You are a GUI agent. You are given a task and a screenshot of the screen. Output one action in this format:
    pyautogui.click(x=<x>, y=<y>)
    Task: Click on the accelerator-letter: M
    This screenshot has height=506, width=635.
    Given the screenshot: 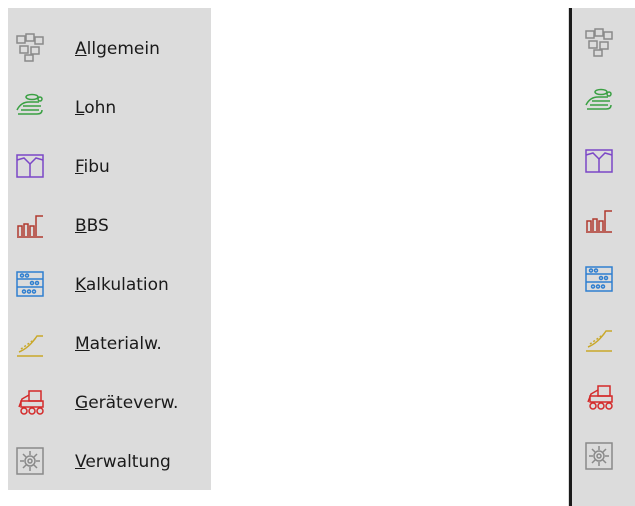 What is the action you would take?
    pyautogui.click(x=82, y=344)
    